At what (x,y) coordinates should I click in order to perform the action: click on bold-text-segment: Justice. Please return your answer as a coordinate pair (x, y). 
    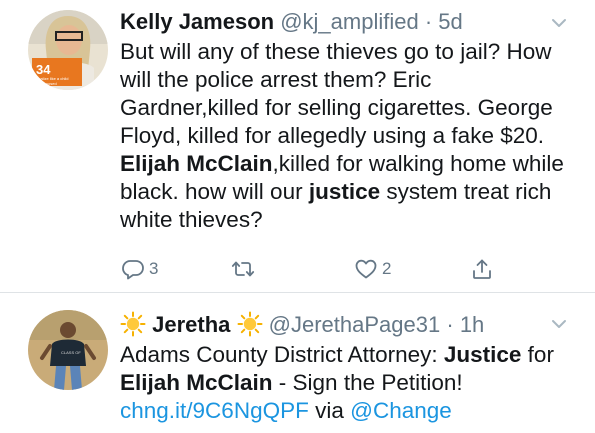
    Looking at the image, I should click on (482, 354).